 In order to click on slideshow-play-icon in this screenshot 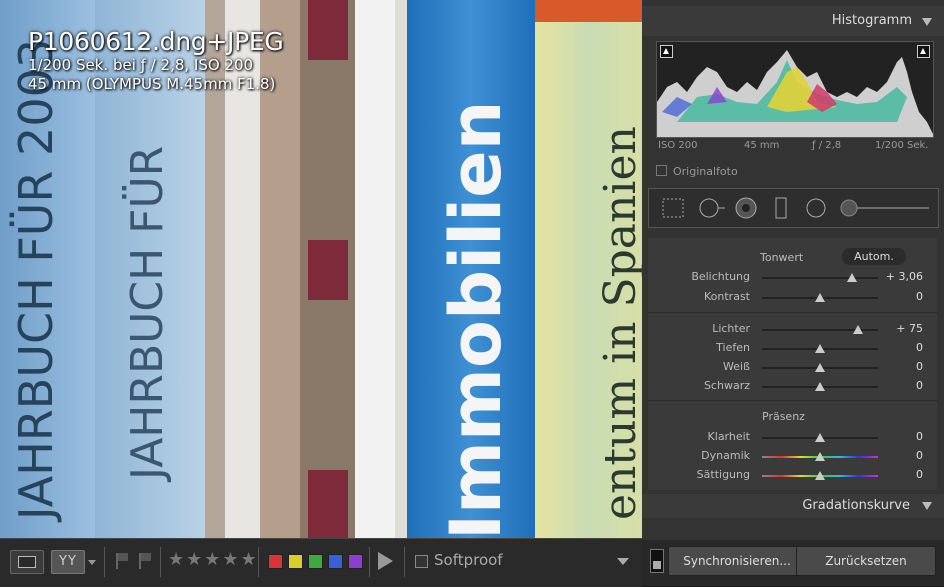, I will do `click(385, 561)`.